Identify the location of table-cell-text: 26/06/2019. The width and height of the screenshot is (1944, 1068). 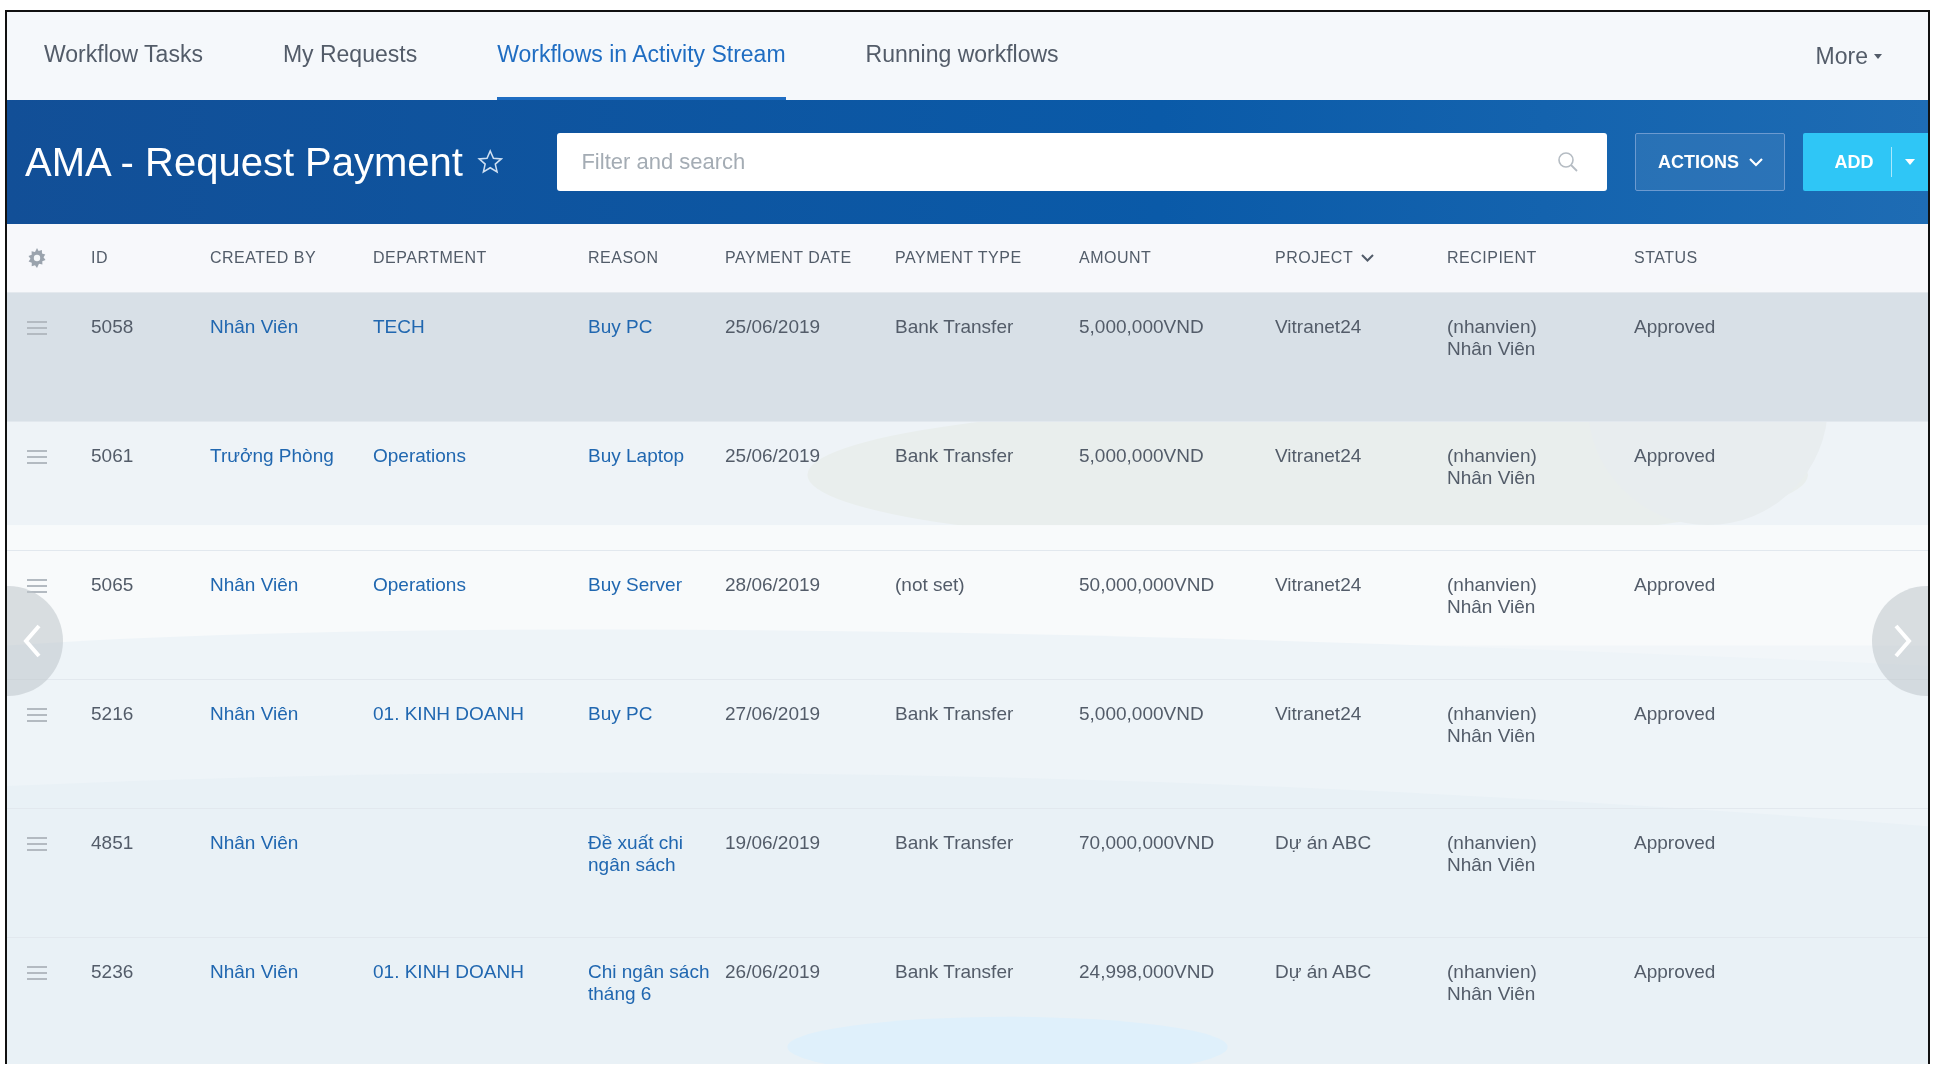
(773, 972).